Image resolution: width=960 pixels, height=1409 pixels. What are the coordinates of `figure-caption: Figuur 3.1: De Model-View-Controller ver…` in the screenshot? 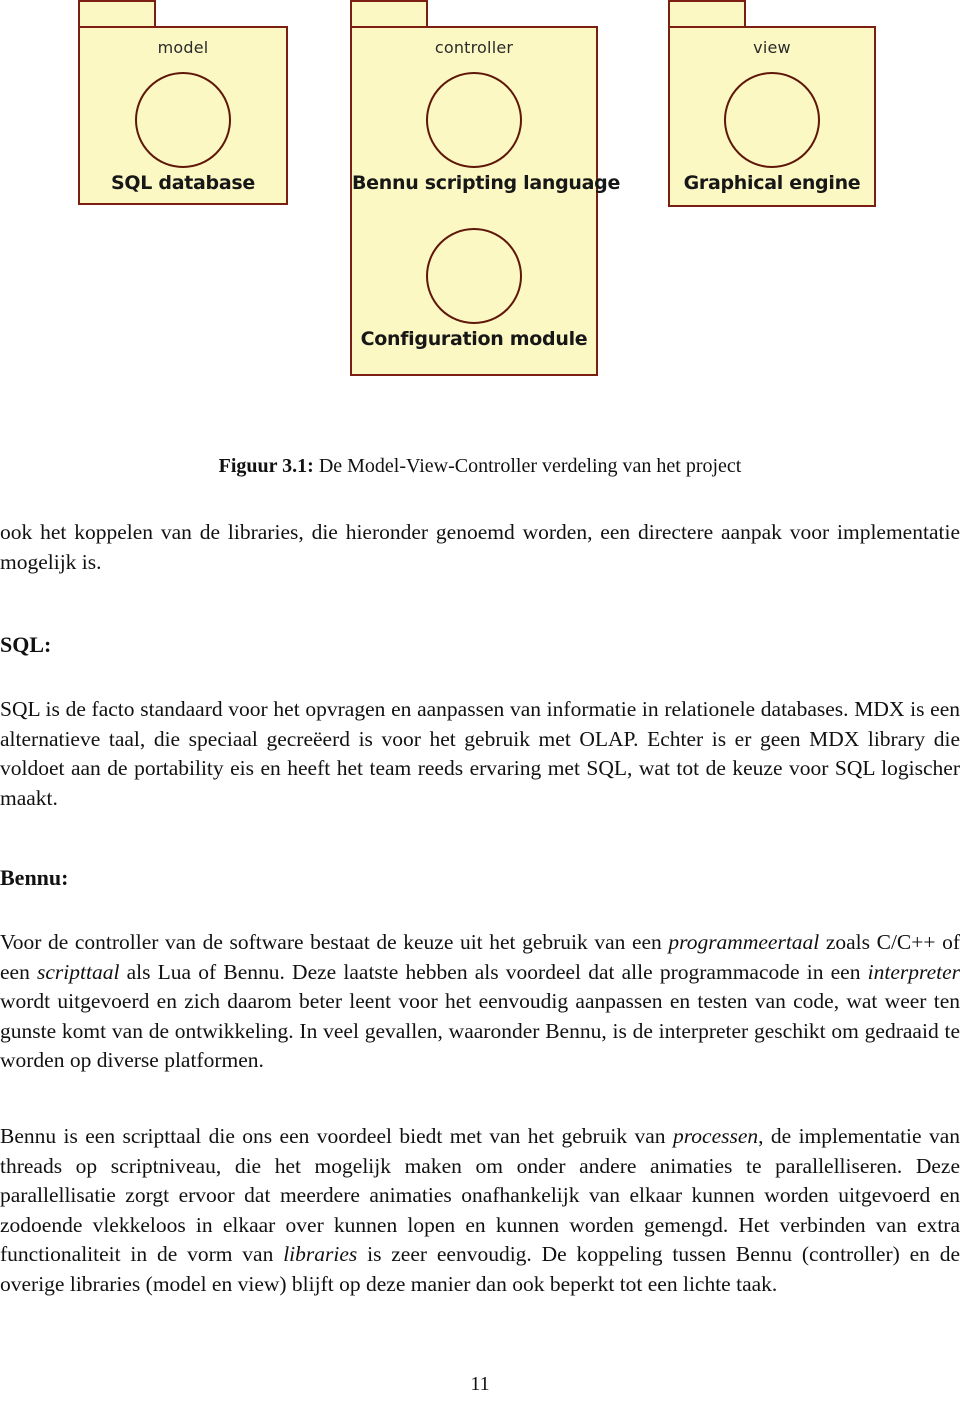 It's located at (480, 466).